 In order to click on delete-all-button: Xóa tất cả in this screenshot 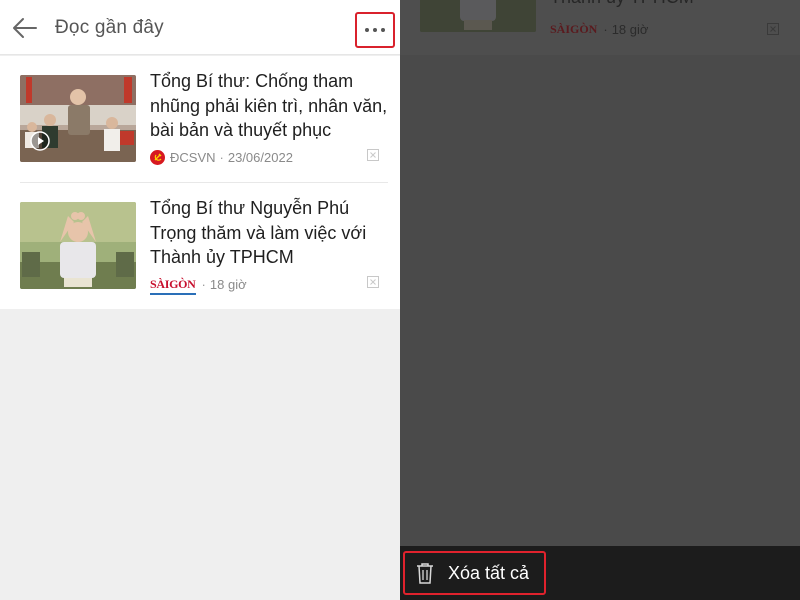, I will do `click(474, 573)`.